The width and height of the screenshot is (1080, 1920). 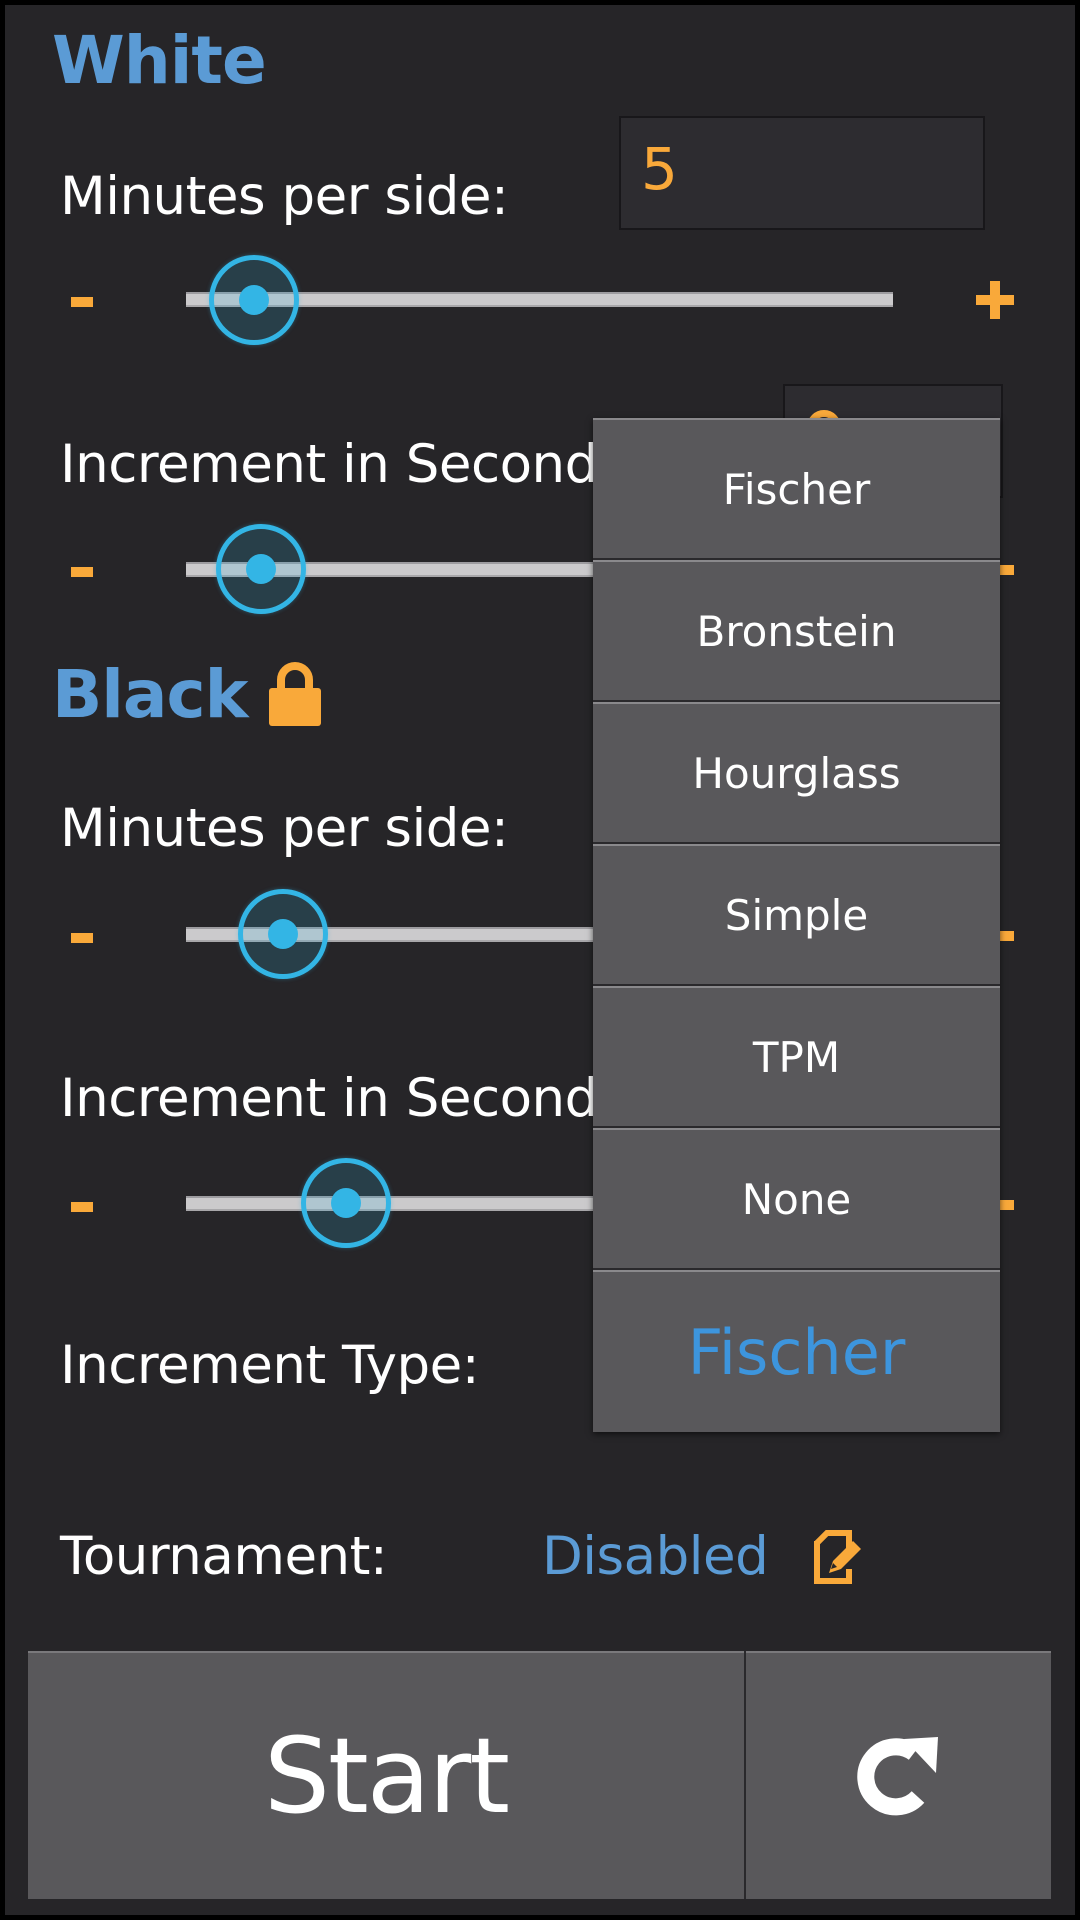 I want to click on white-minutes-minus-icon, so click(x=82, y=302).